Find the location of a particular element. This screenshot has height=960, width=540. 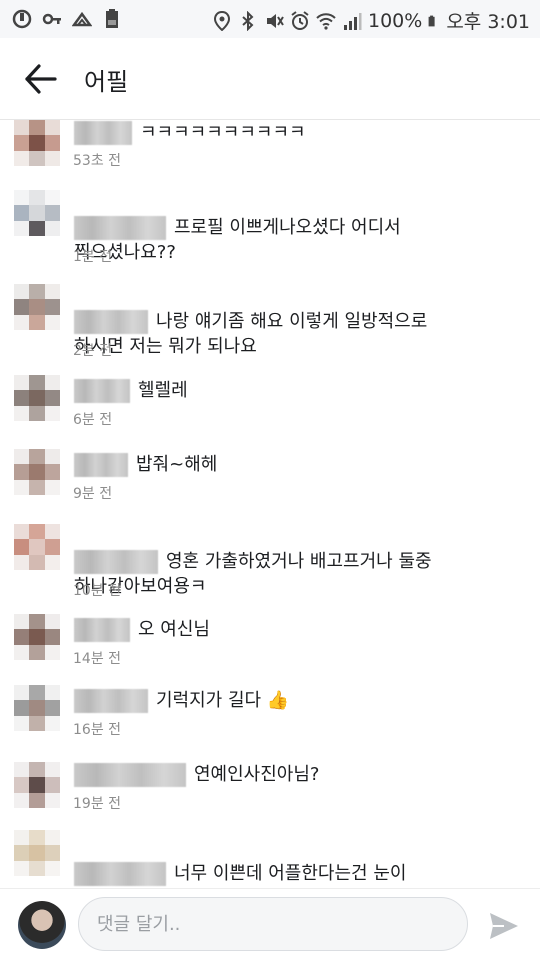

send-icon is located at coordinates (504, 926).